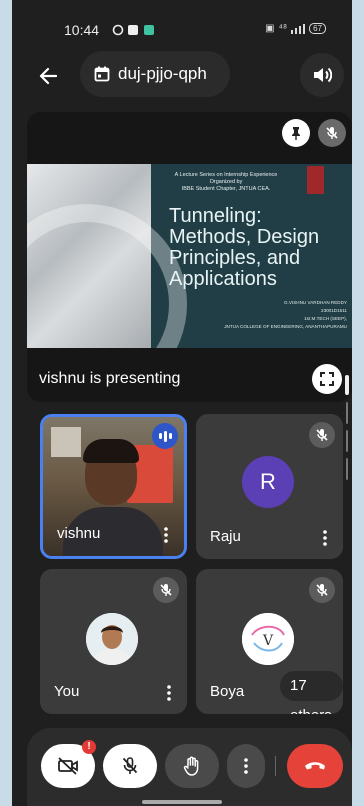 The image size is (364, 806). What do you see at coordinates (225, 536) in the screenshot?
I see `participant-name: Raju` at bounding box center [225, 536].